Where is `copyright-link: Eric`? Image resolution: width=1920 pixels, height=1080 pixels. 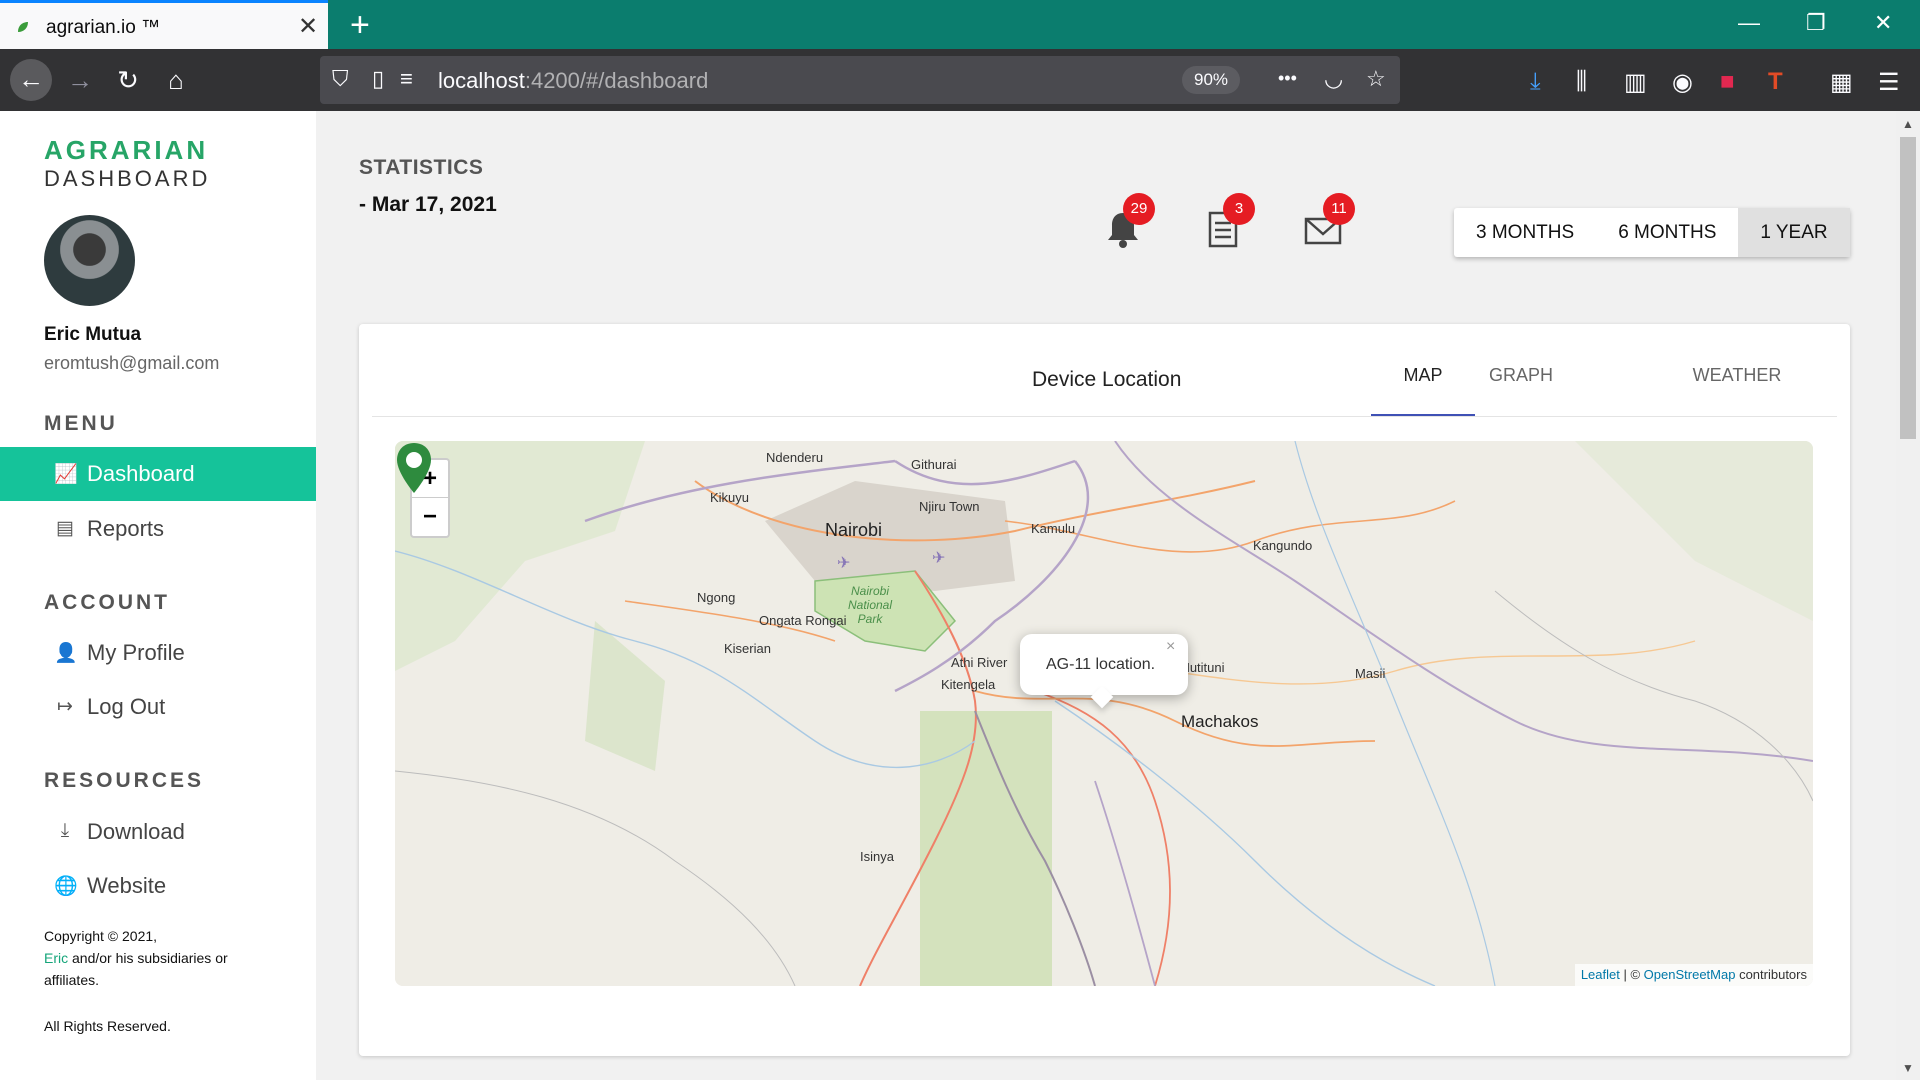 copyright-link: Eric is located at coordinates (56, 958).